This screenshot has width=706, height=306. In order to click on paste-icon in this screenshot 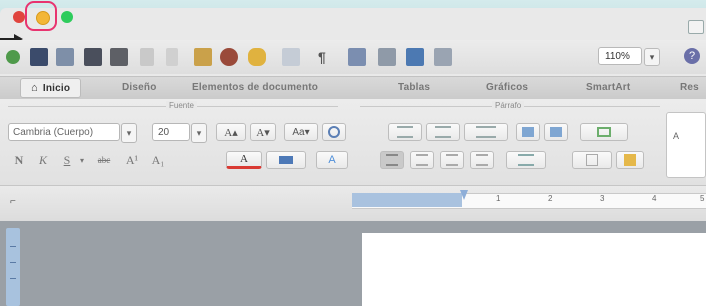, I will do `click(203, 57)`.